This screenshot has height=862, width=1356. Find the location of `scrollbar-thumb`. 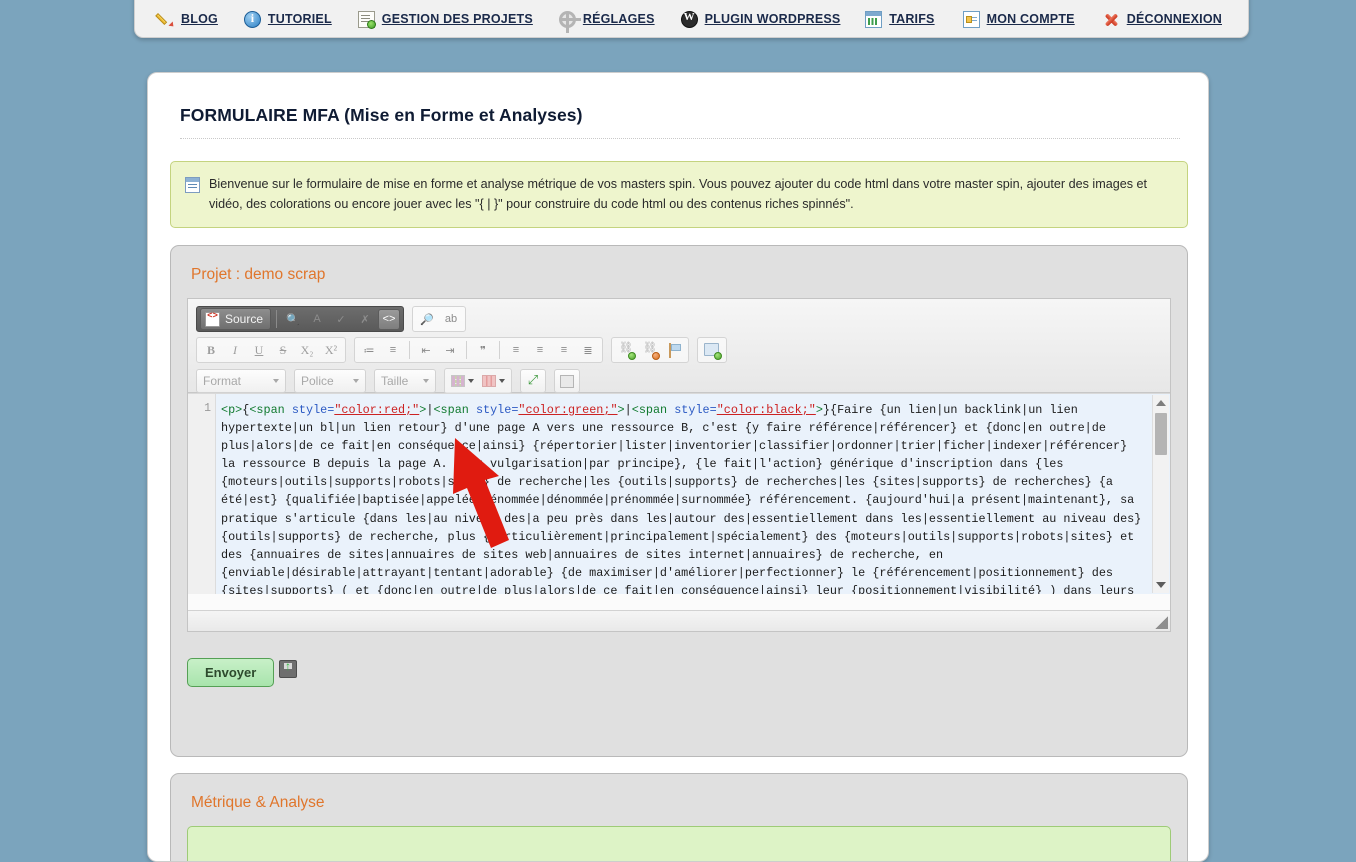

scrollbar-thumb is located at coordinates (1161, 434).